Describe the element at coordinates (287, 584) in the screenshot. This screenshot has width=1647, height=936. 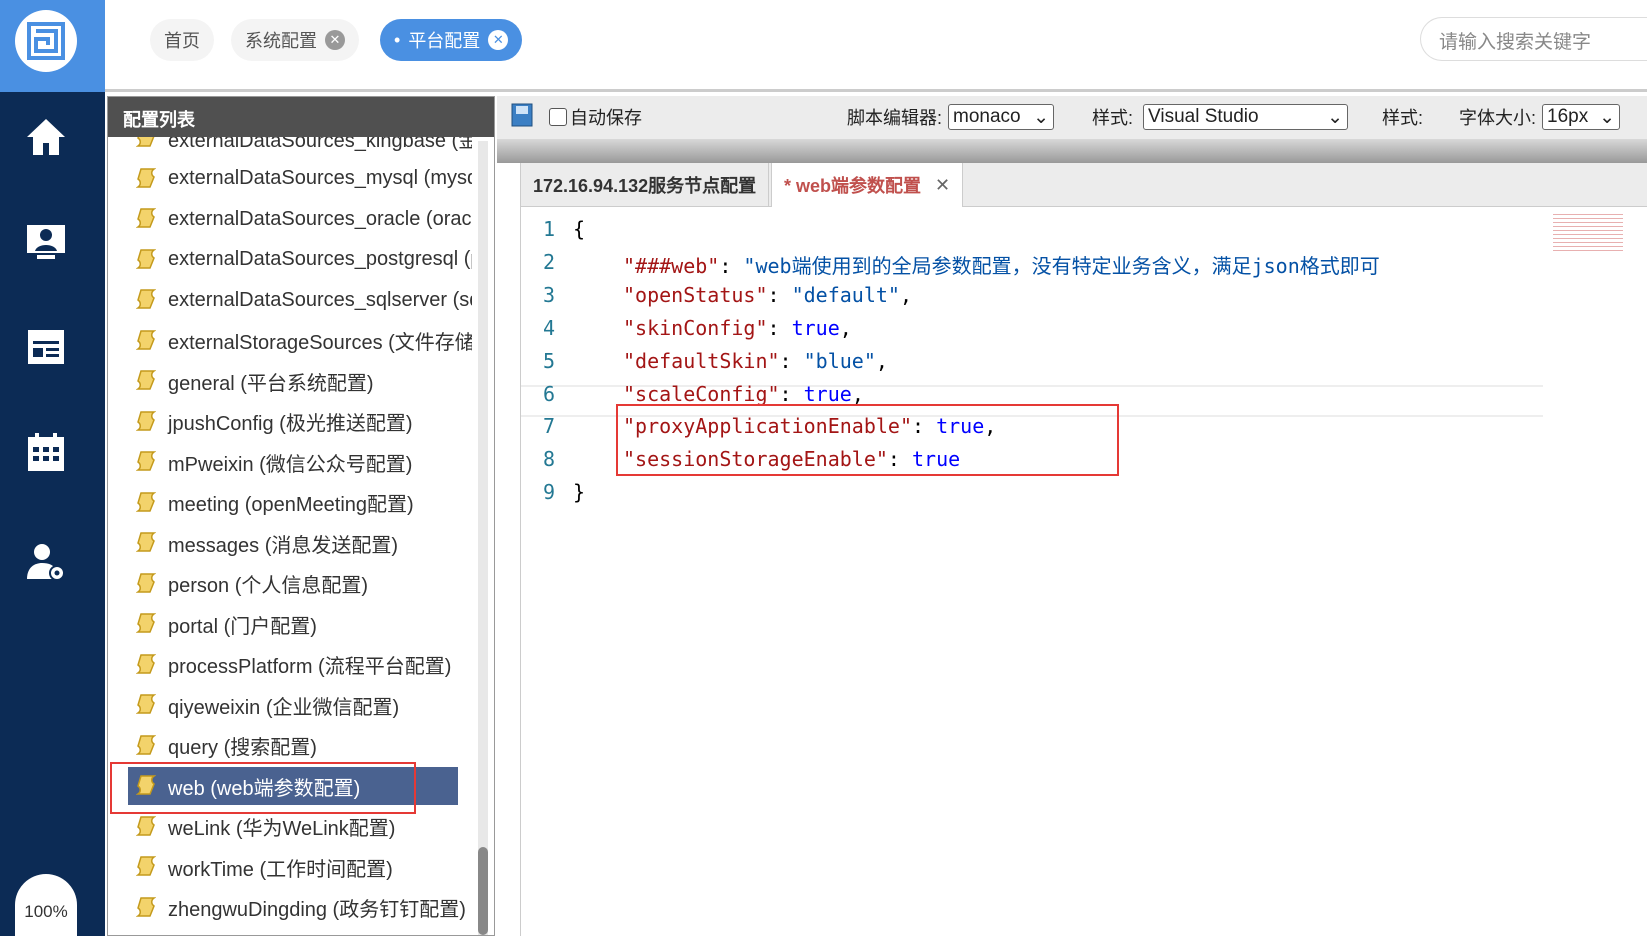
I see `config-list-item: person (个人信息配置)` at that location.